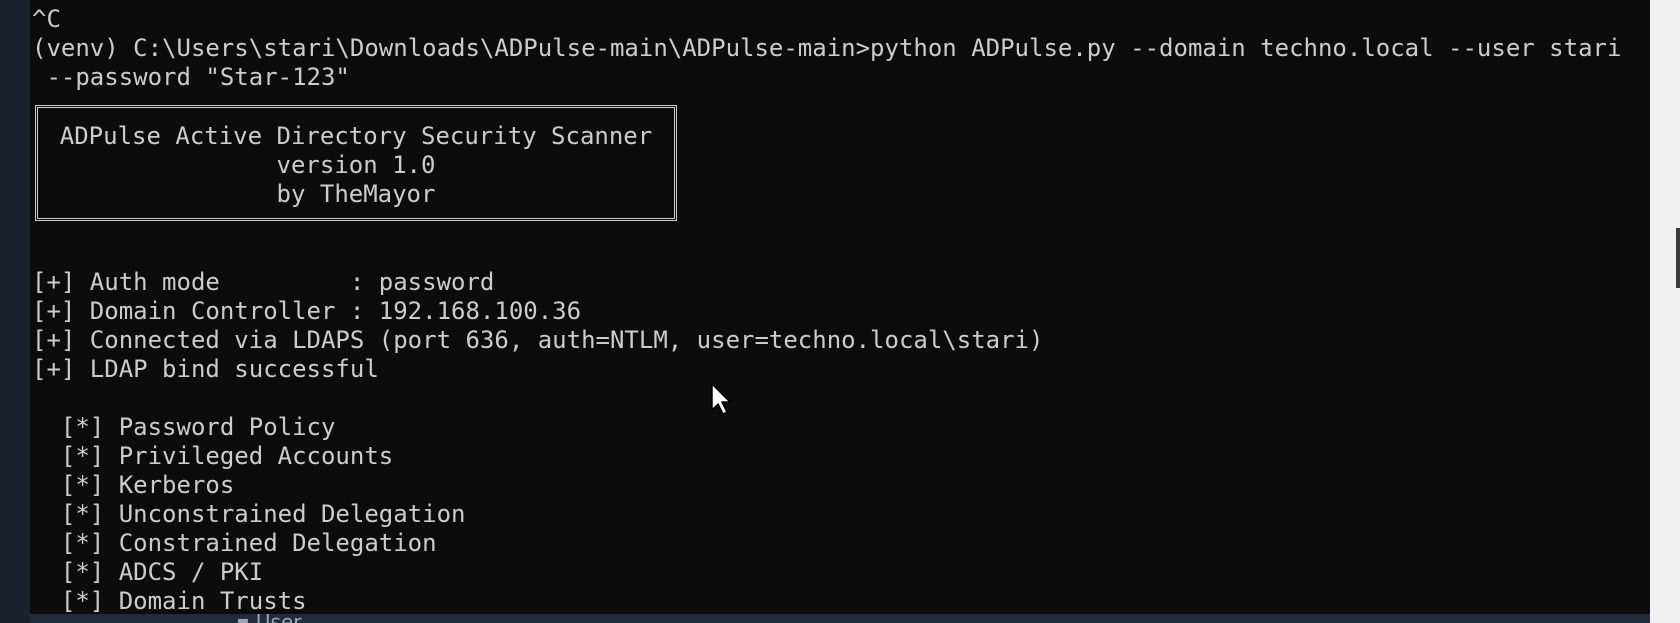  Describe the element at coordinates (356, 194) in the screenshot. I see `banner-author: by TheMayor` at that location.